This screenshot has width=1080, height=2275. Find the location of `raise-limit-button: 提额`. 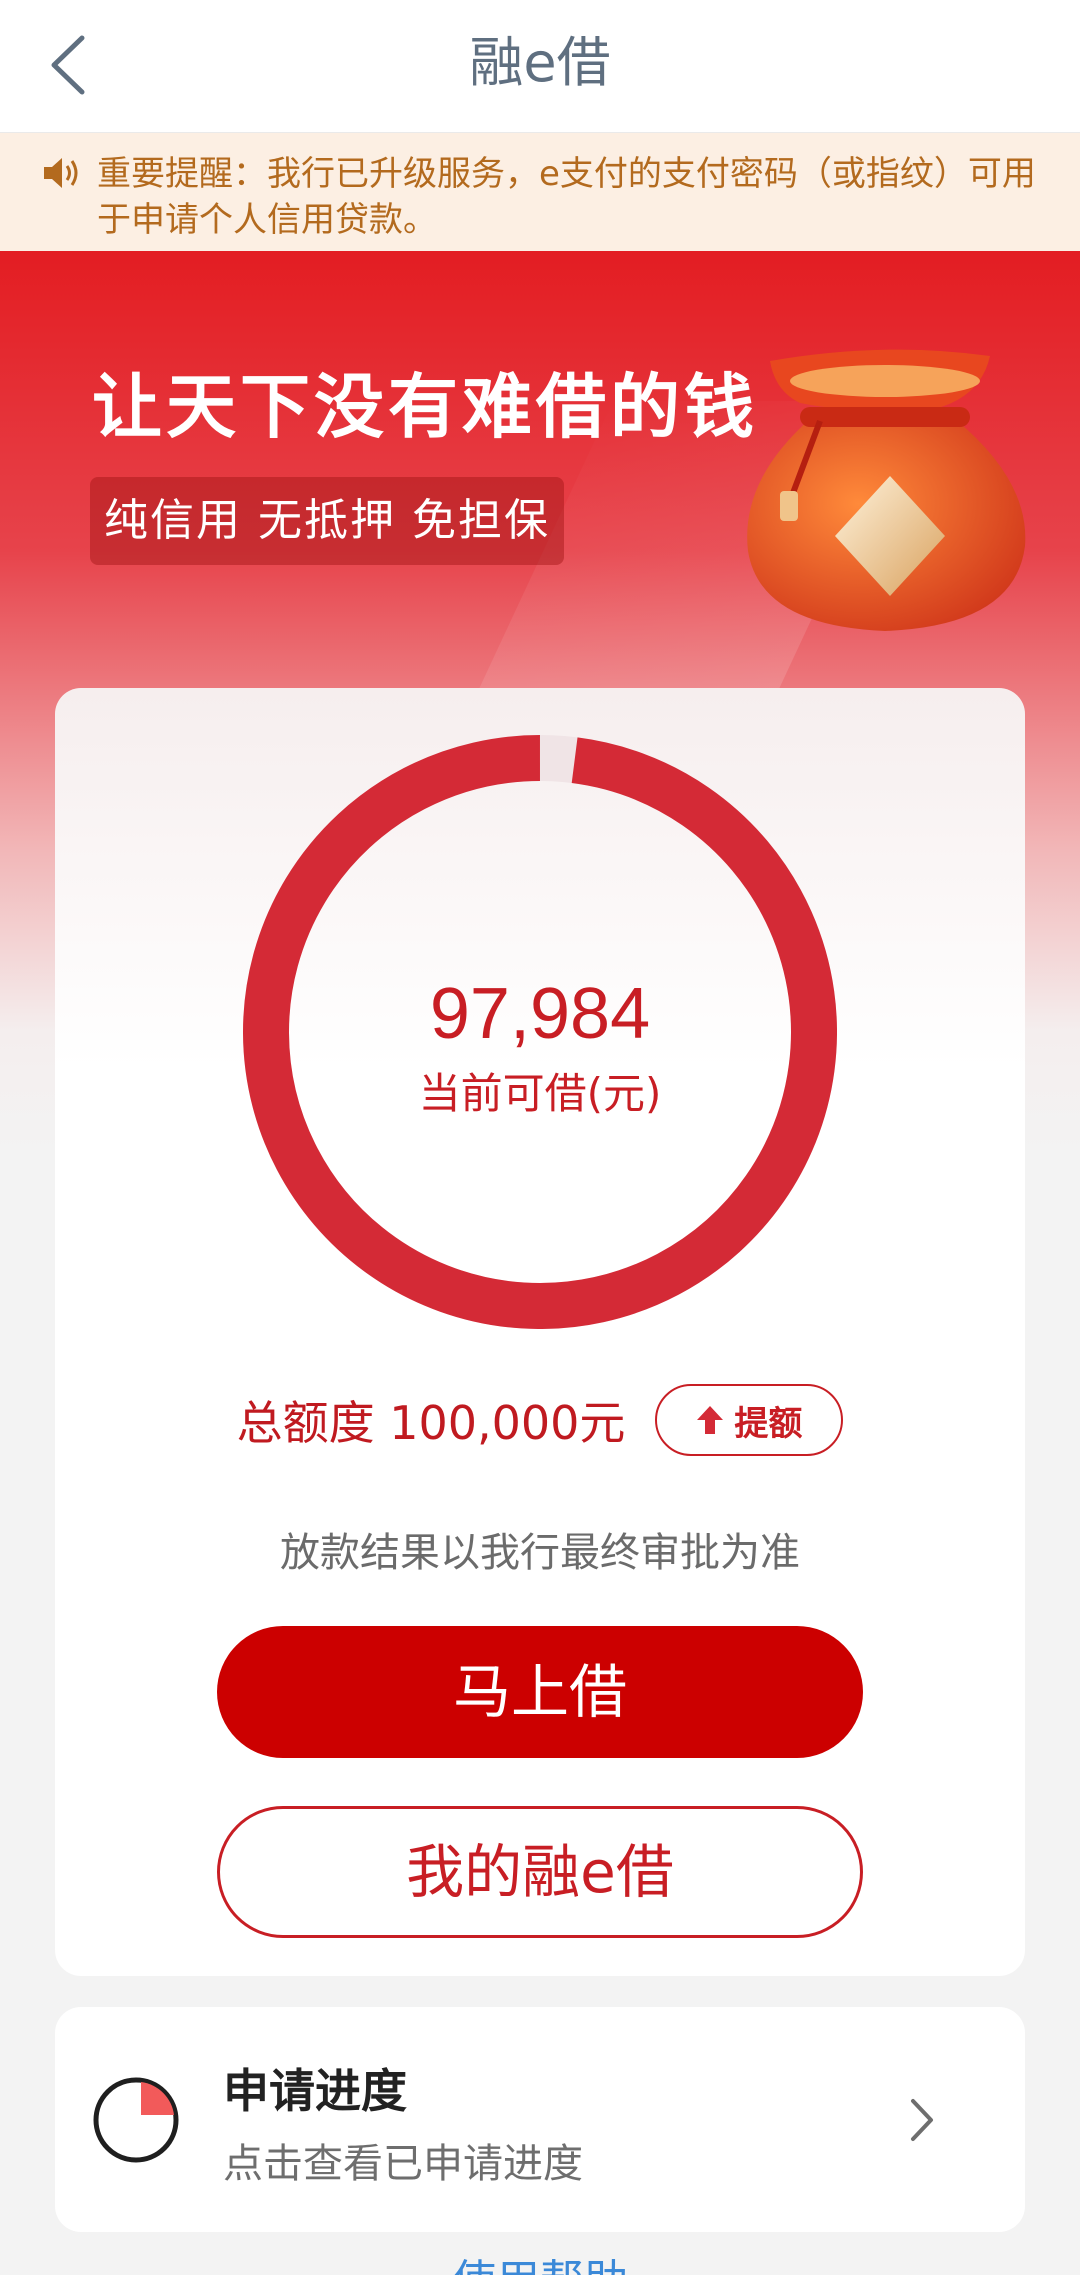

raise-limit-button: 提额 is located at coordinates (749, 1420).